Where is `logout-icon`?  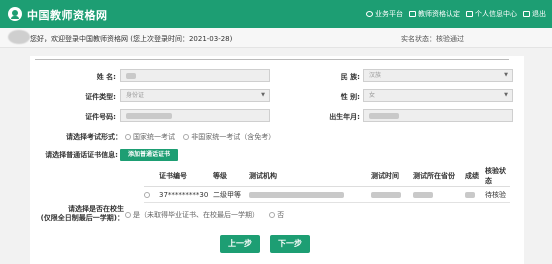
logout-icon is located at coordinates (526, 14).